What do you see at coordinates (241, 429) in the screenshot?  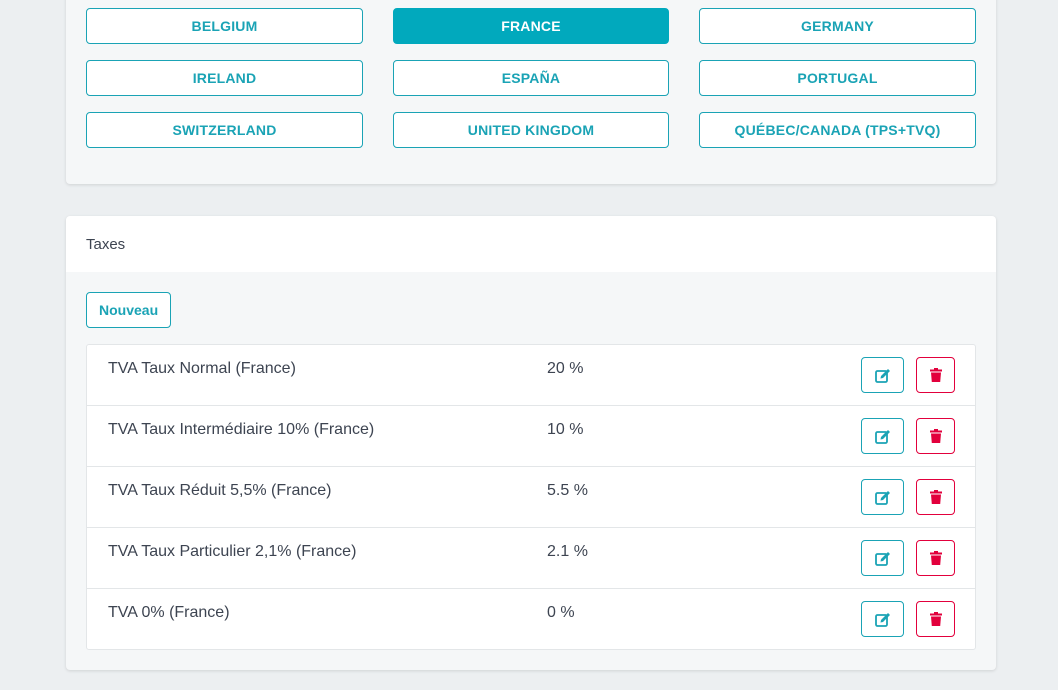 I see `tax-name: TVA Taux Intermédiaire 10% (France)` at bounding box center [241, 429].